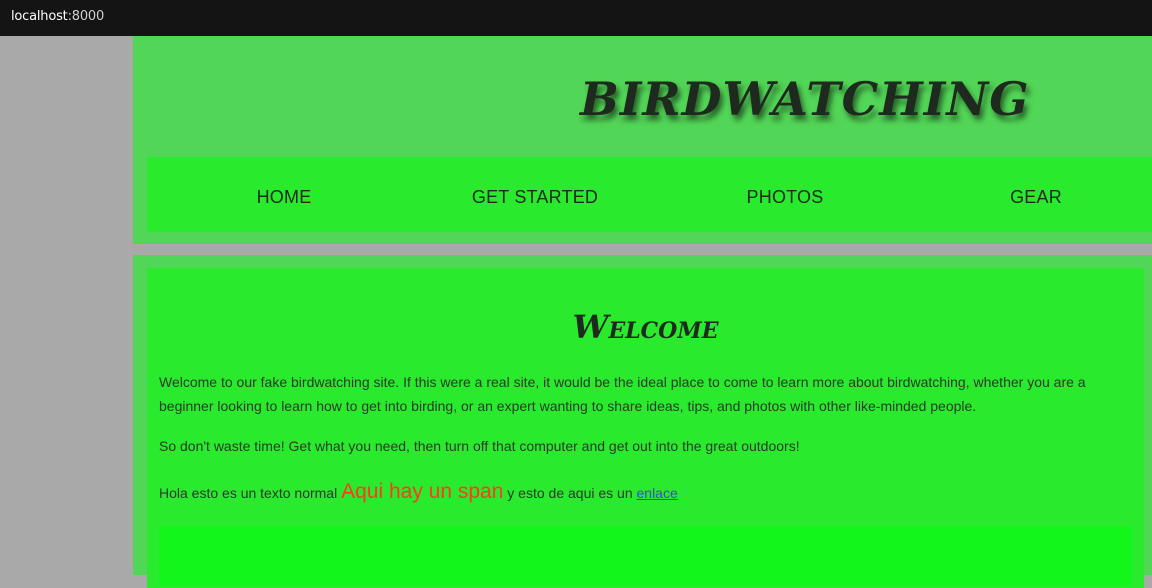 Image resolution: width=1152 pixels, height=588 pixels. I want to click on subsection-box, so click(645, 556).